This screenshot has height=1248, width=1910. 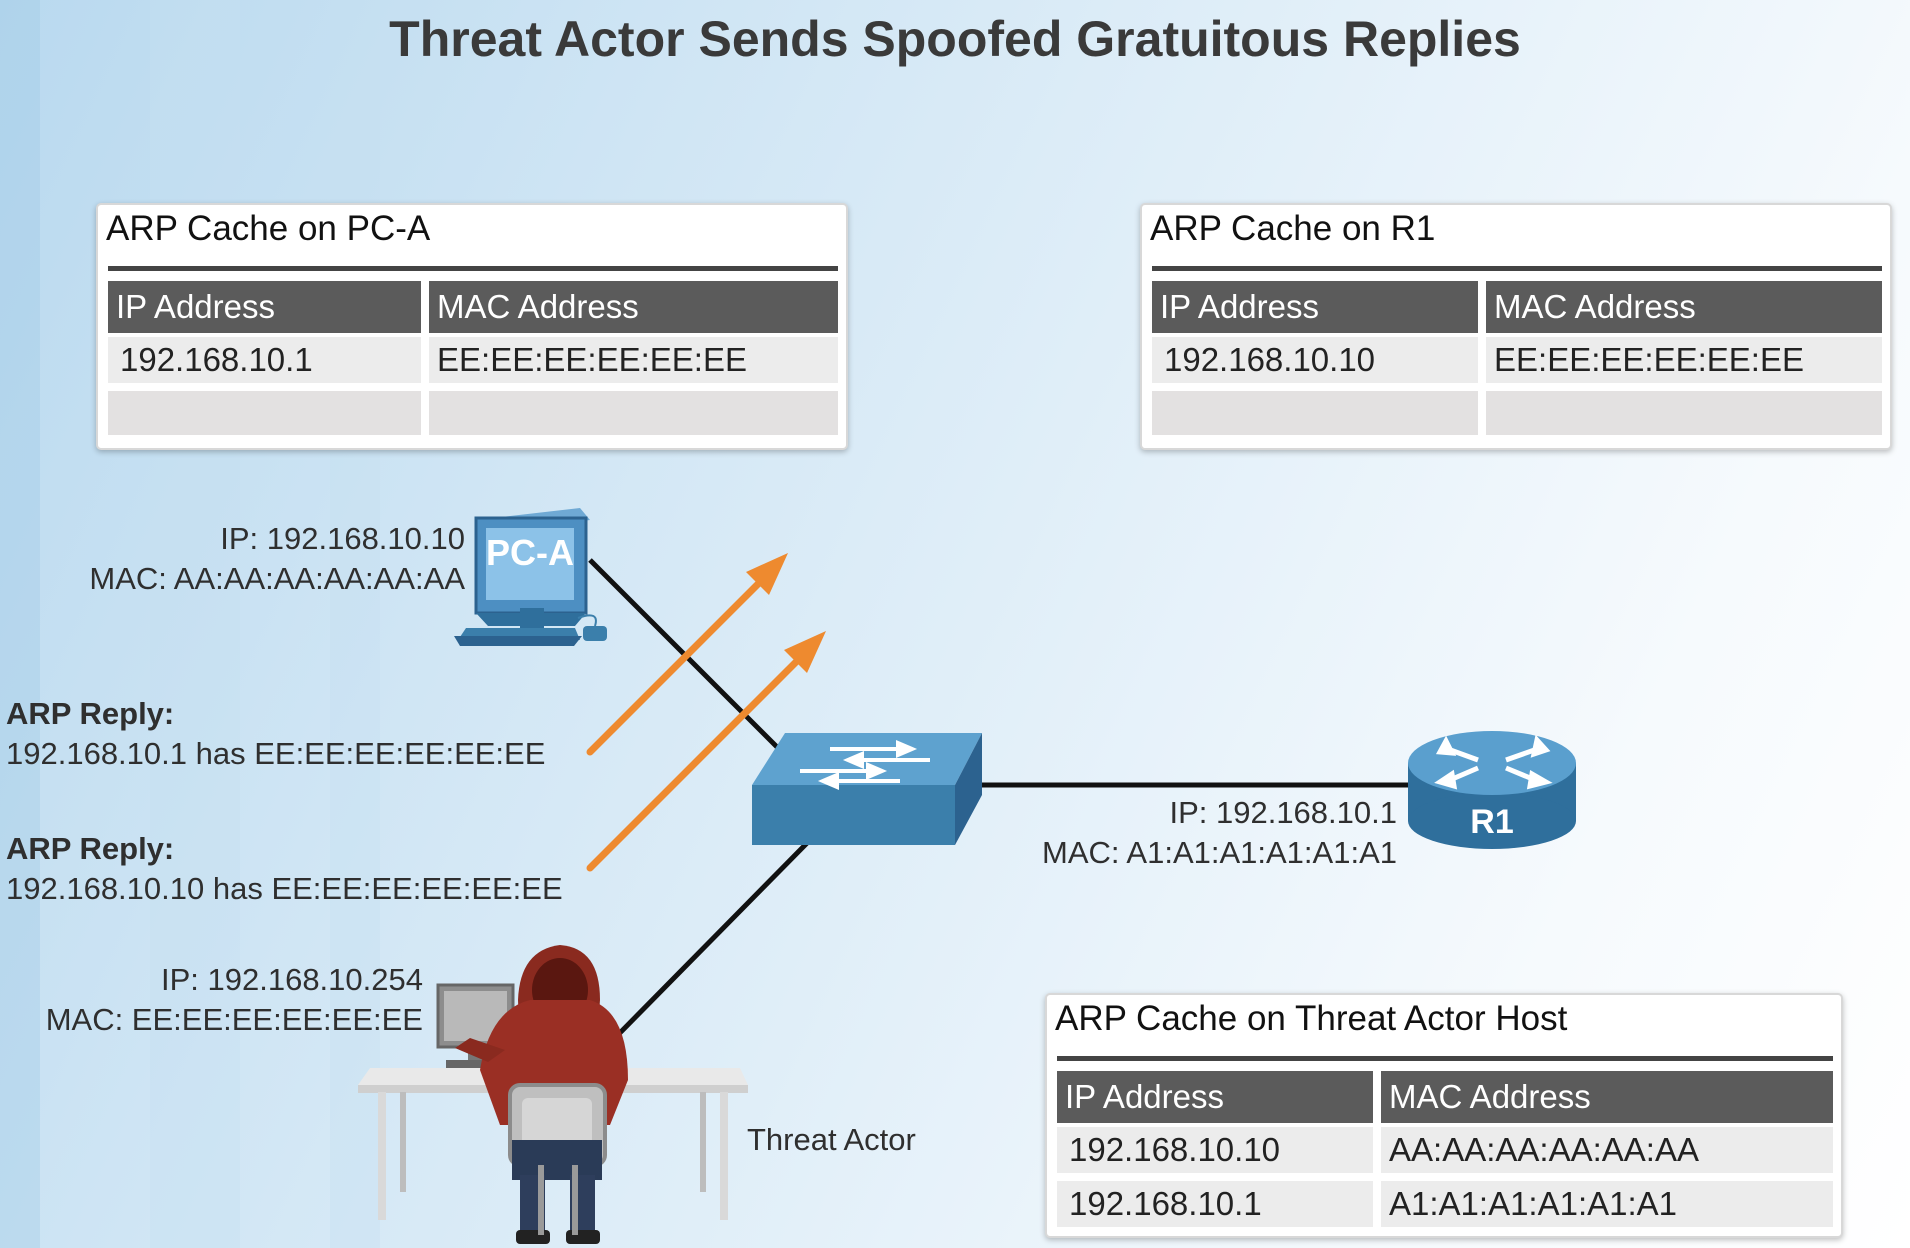 I want to click on cache-title: ARP Cache on R1, so click(x=1293, y=228).